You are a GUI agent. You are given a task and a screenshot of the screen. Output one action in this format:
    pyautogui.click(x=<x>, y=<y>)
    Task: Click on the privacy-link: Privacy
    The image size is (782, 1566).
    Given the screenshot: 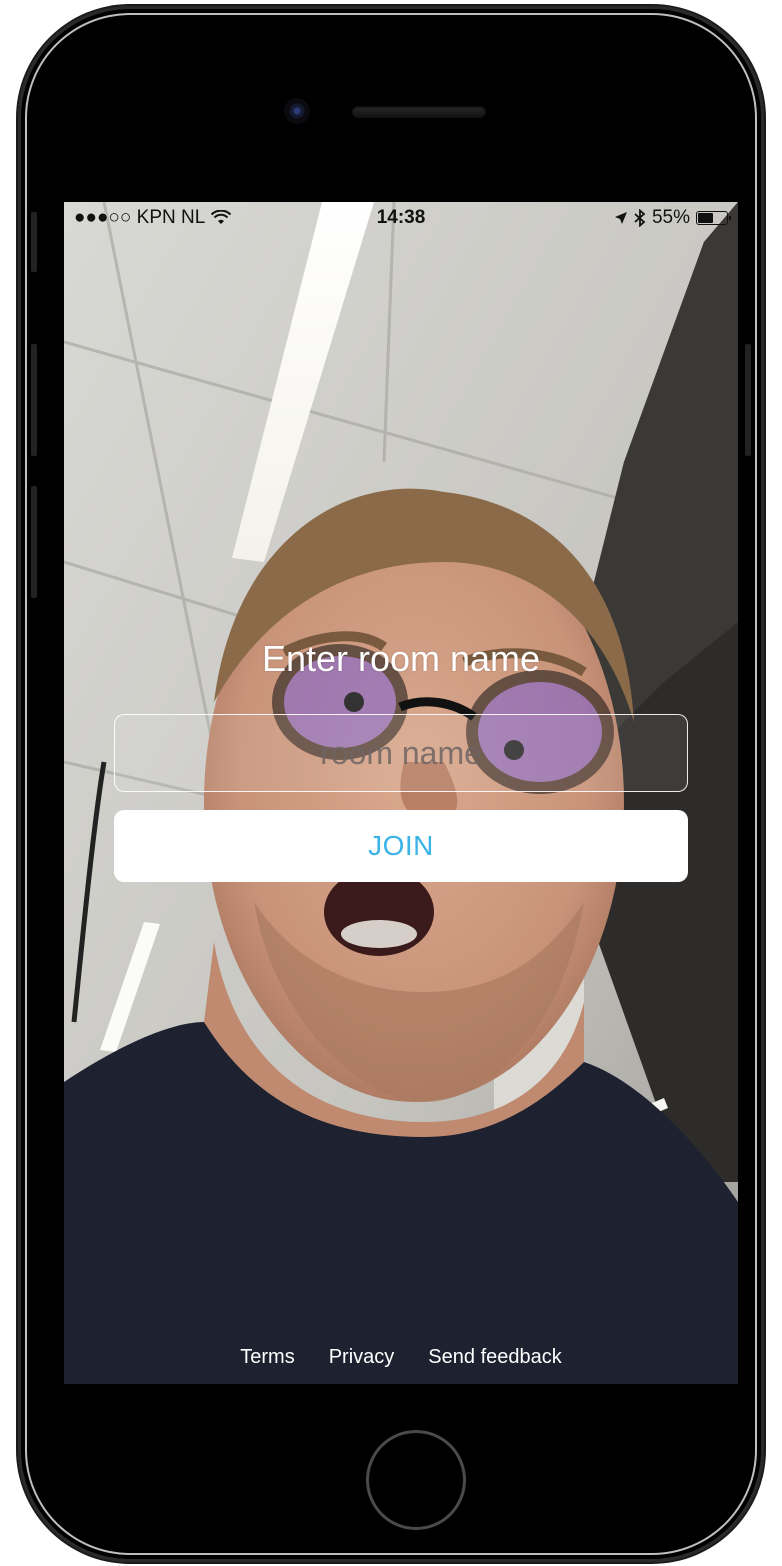 What is the action you would take?
    pyautogui.click(x=362, y=1357)
    